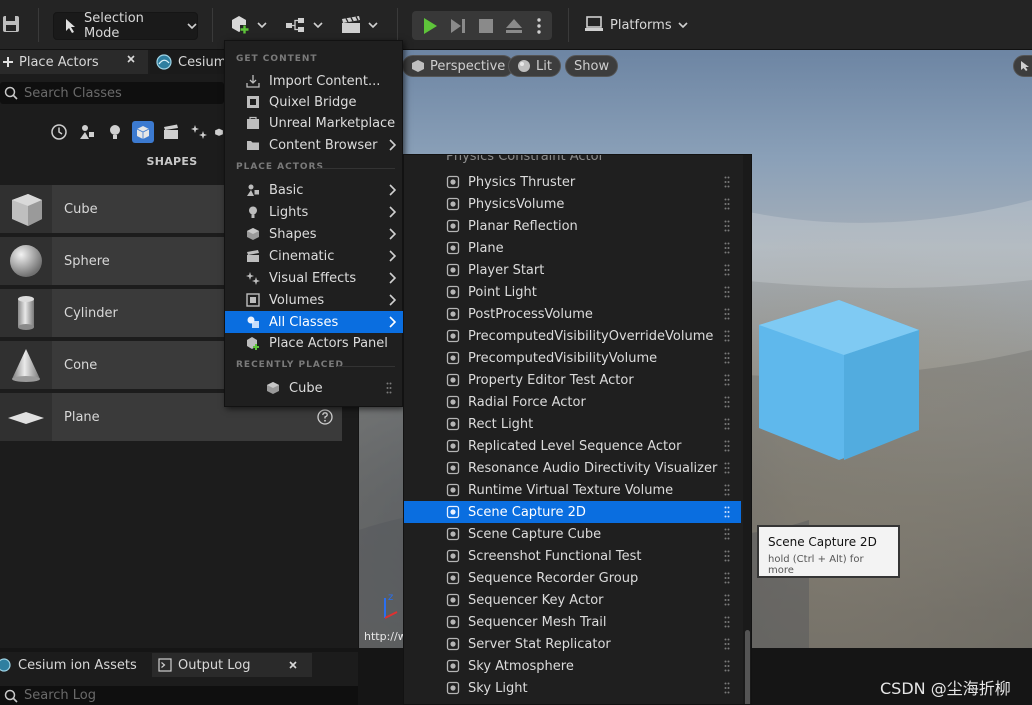 The width and height of the screenshot is (1032, 705). I want to click on blueprint-button, so click(304, 25).